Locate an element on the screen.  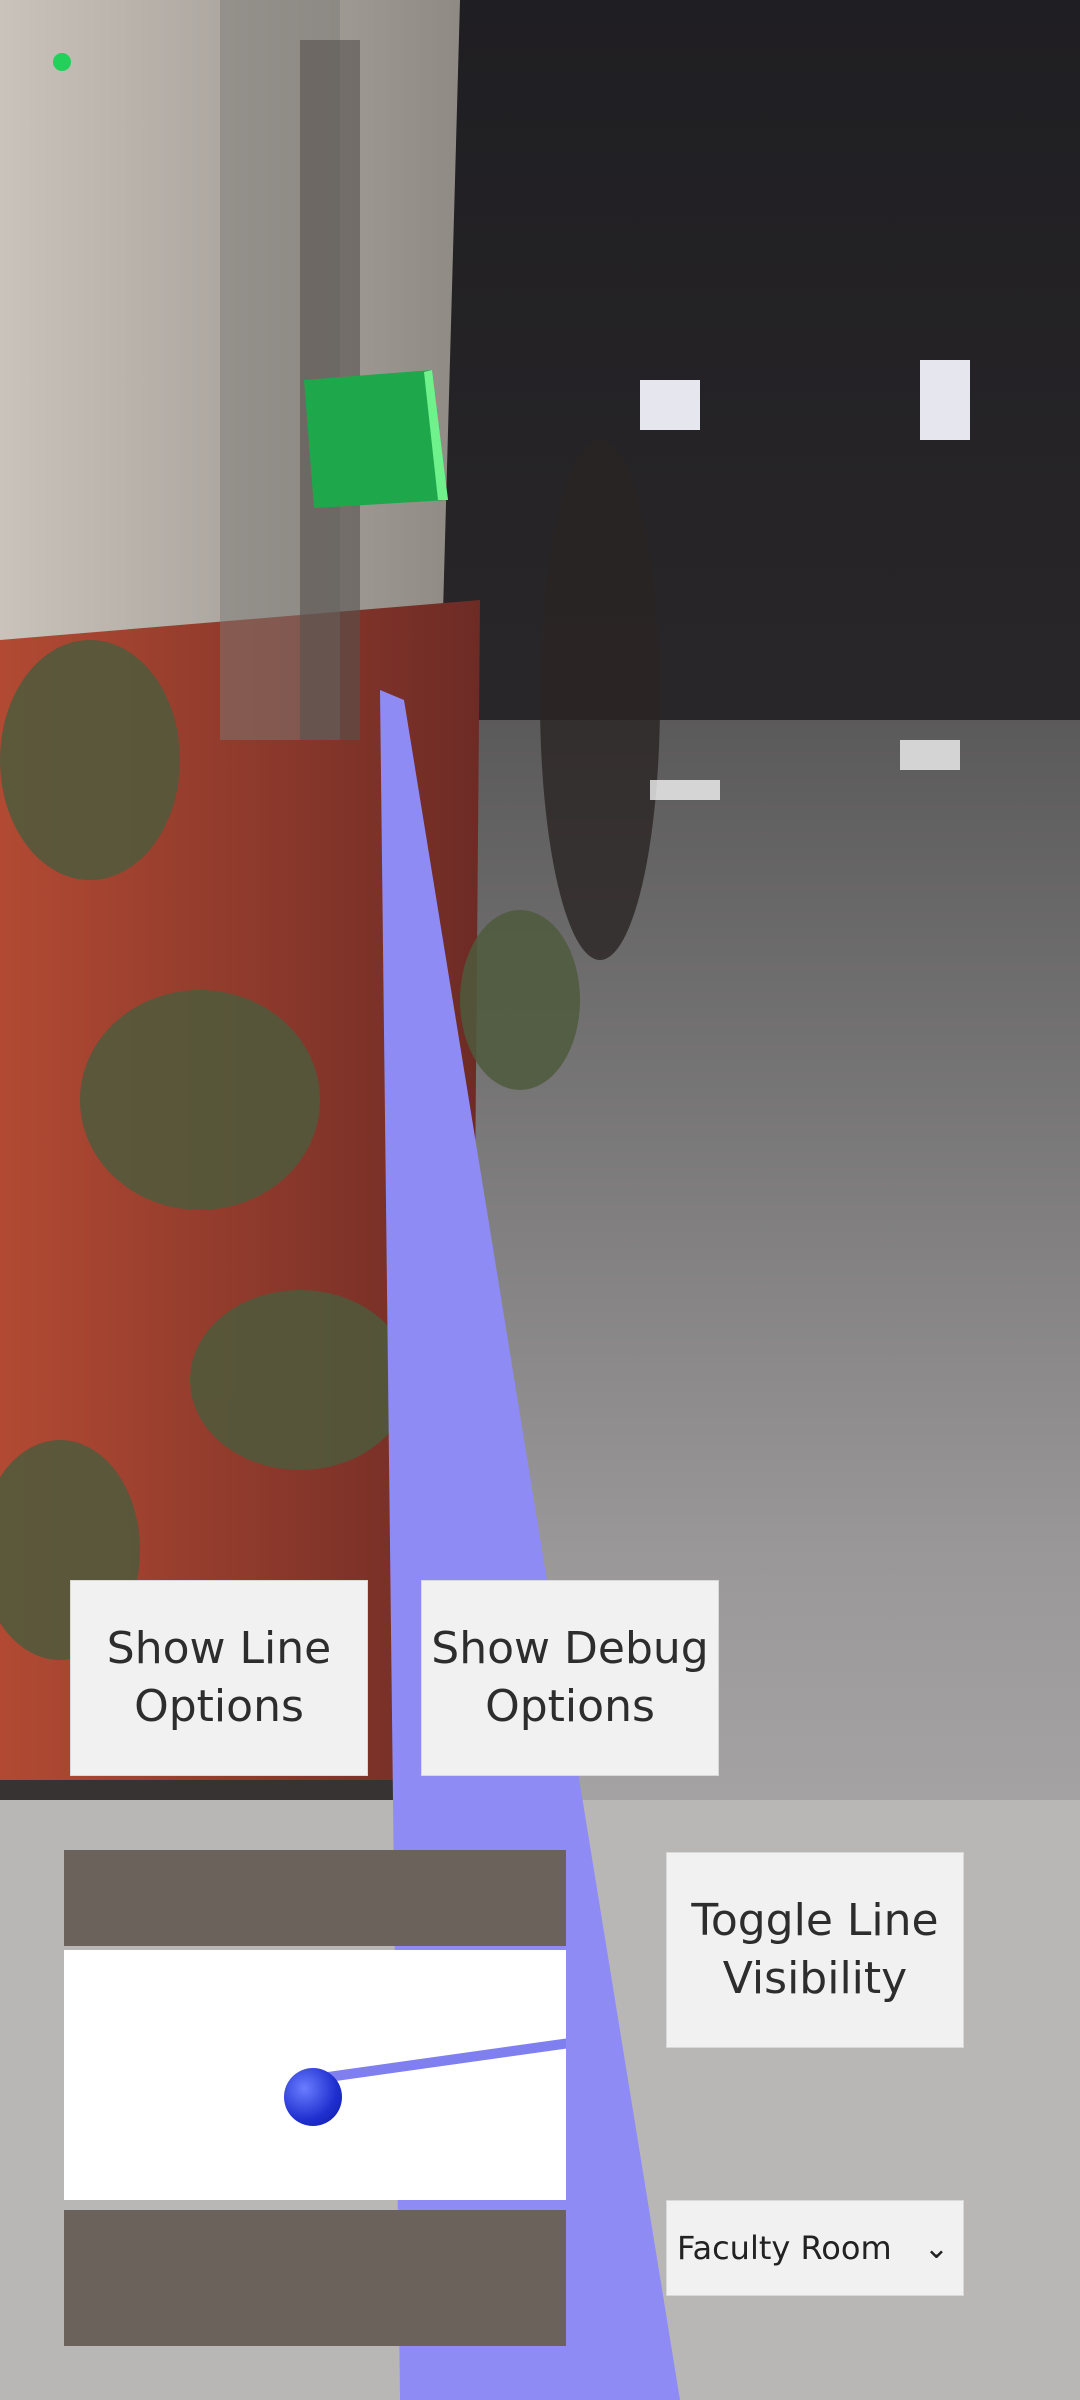
toggle-line-visibility-button: Toggle Line Visibility is located at coordinates (815, 1950).